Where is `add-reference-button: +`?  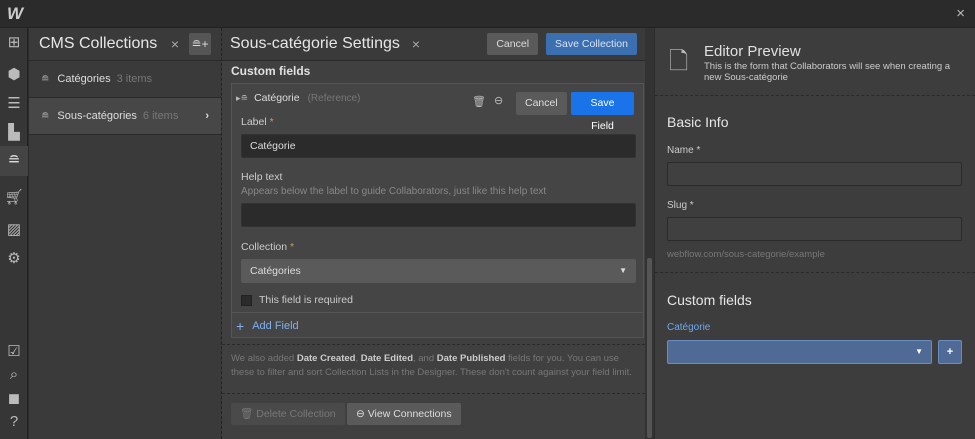
add-reference-button: + is located at coordinates (950, 352).